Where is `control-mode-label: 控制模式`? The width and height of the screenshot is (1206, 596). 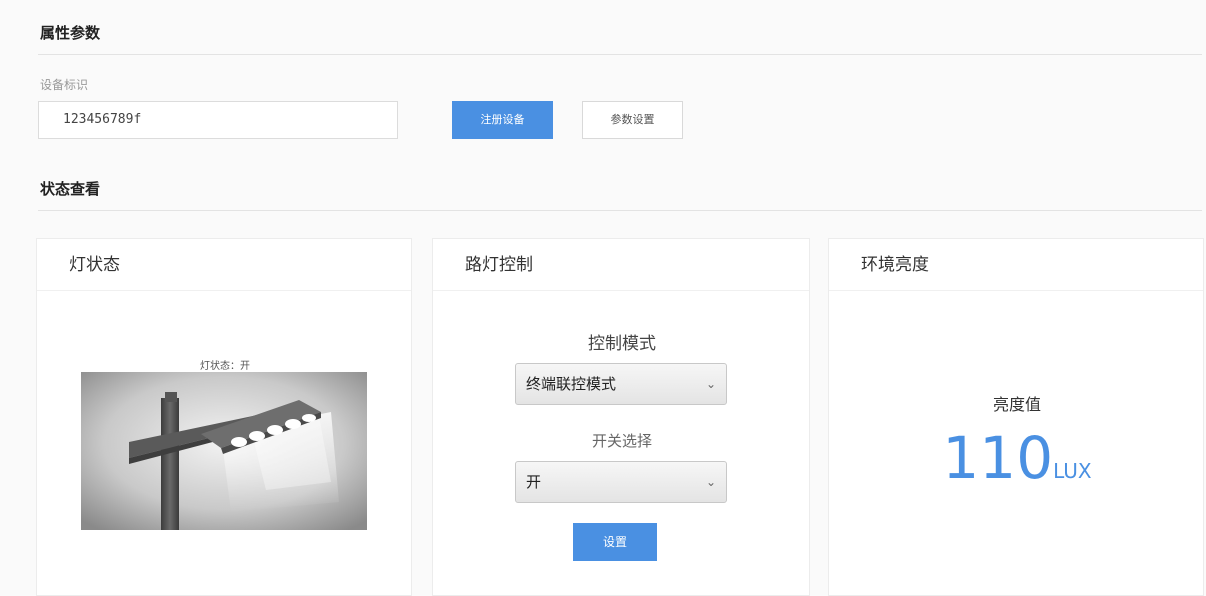 control-mode-label: 控制模式 is located at coordinates (622, 344).